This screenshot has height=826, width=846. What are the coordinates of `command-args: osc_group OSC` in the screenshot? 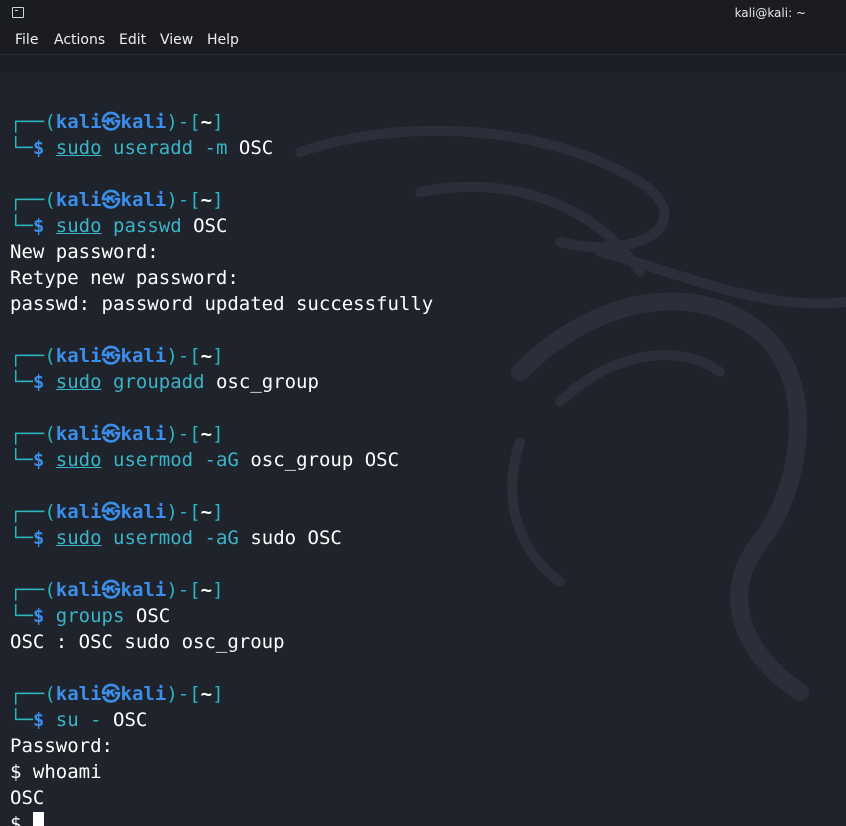 It's located at (325, 460).